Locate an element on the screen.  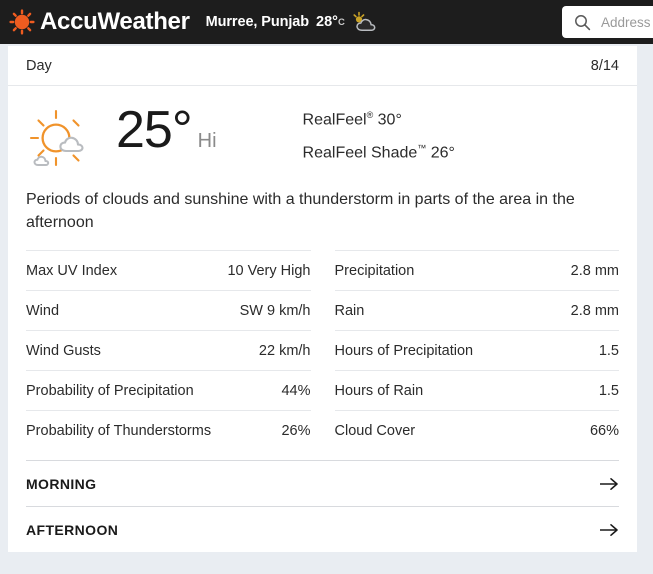
table-row: Precipitation 2.8 mm is located at coordinates (476, 270).